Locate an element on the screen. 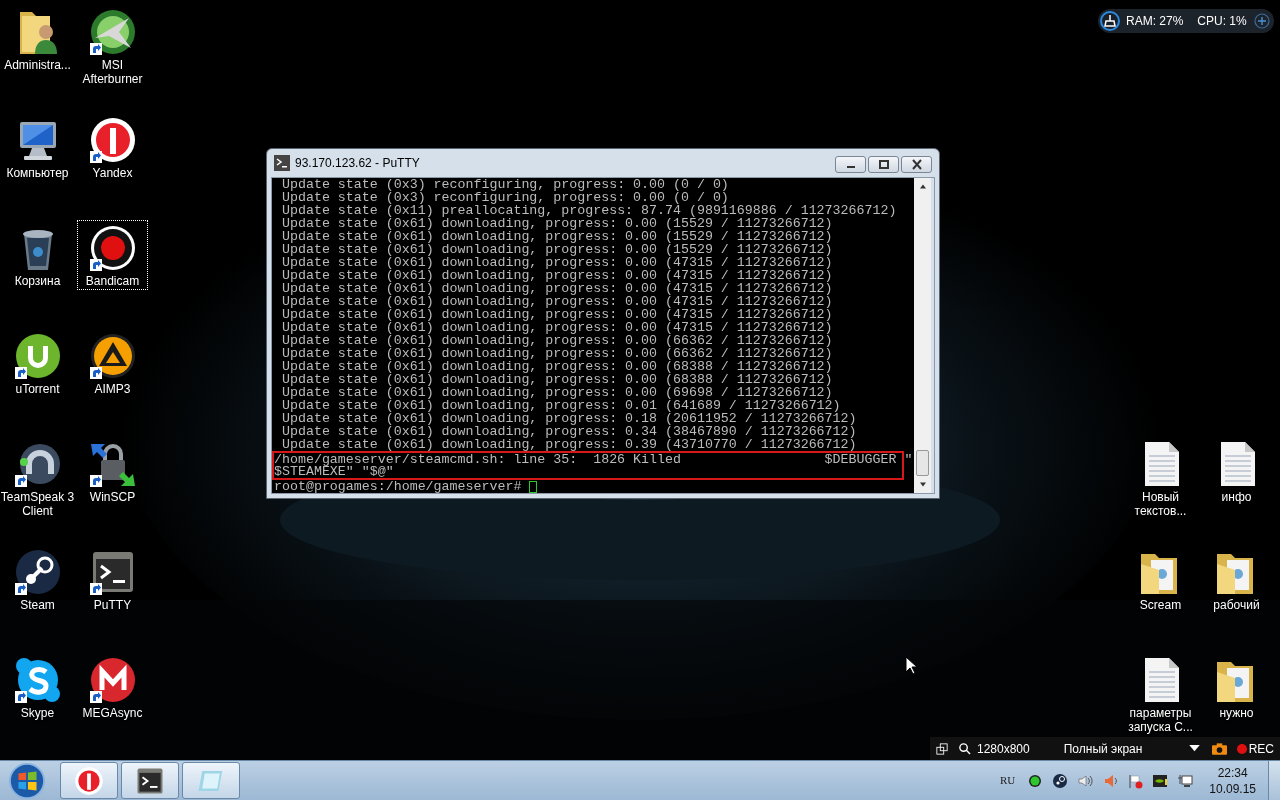 This screenshot has height=800, width=1280. language-indicator: RU is located at coordinates (1008, 780).